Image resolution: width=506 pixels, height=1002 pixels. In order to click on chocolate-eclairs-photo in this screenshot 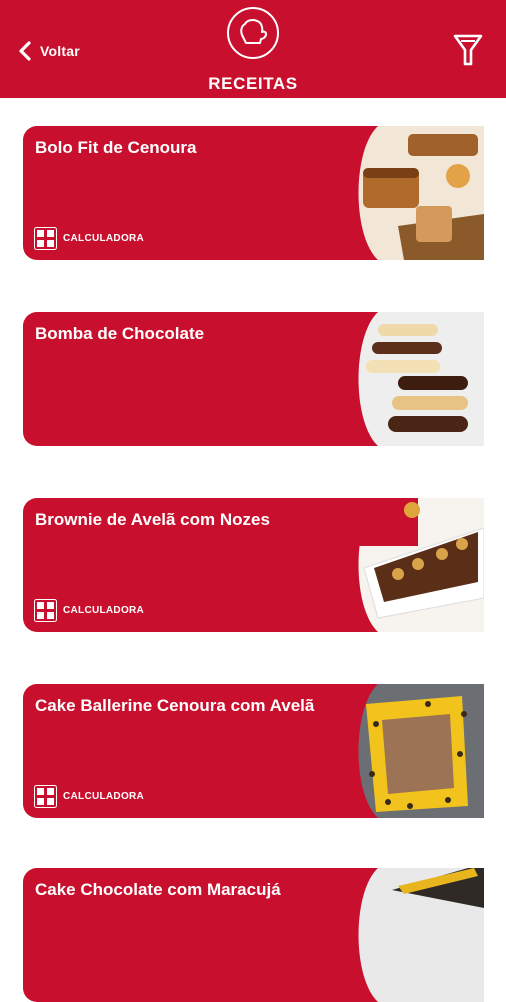, I will do `click(421, 379)`.